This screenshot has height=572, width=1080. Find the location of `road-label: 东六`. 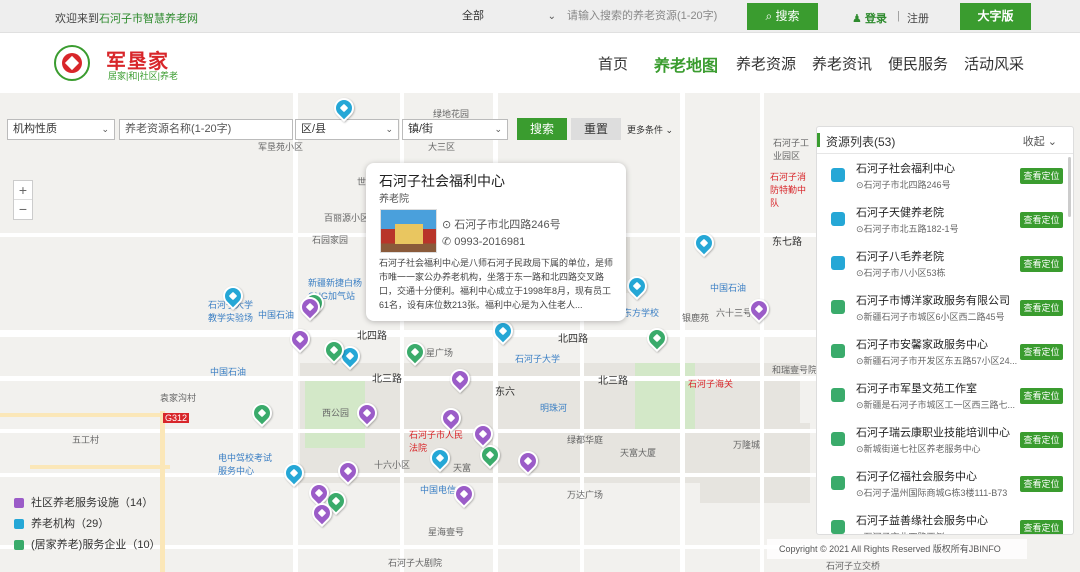

road-label: 东六 is located at coordinates (505, 392).